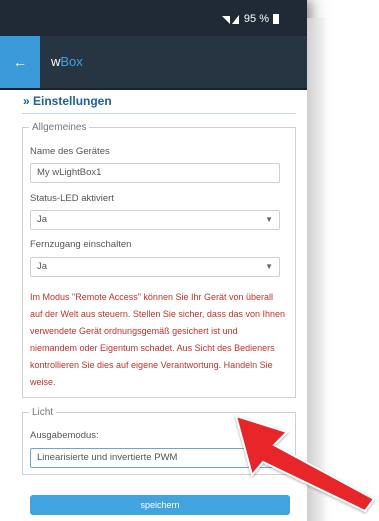  Describe the element at coordinates (305, 463) in the screenshot. I see `pointer-arrow-icon` at that location.